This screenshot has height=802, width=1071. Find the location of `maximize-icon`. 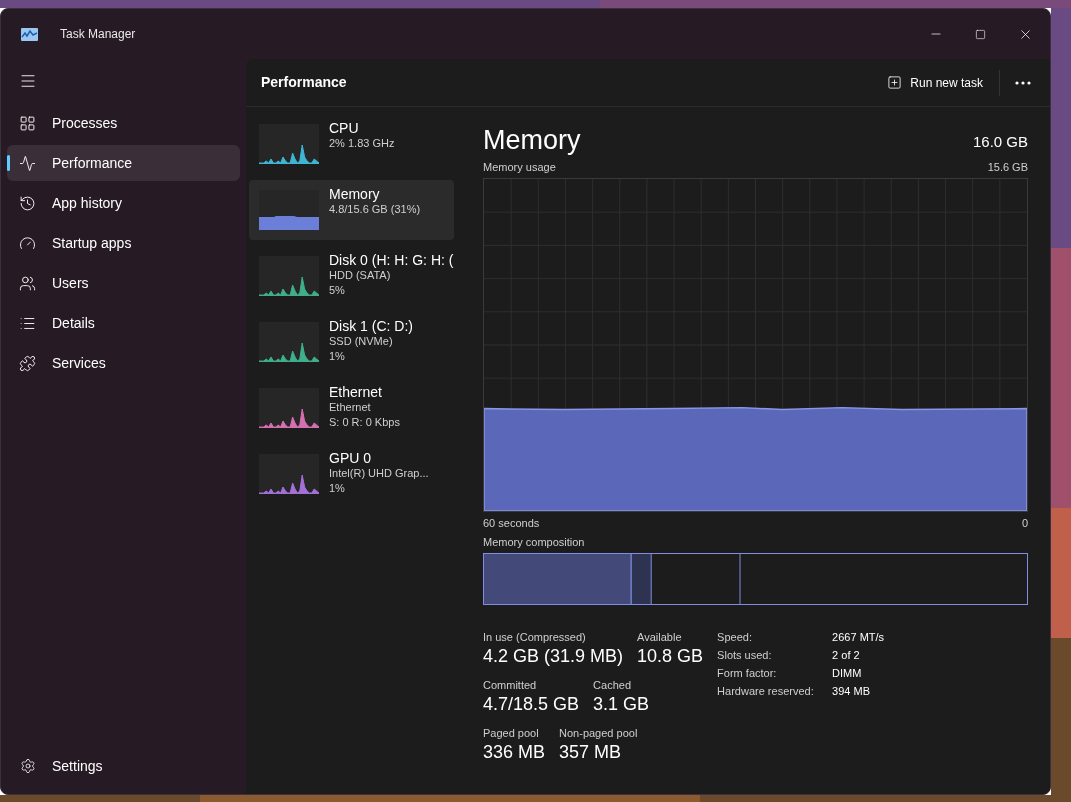

maximize-icon is located at coordinates (980, 34).